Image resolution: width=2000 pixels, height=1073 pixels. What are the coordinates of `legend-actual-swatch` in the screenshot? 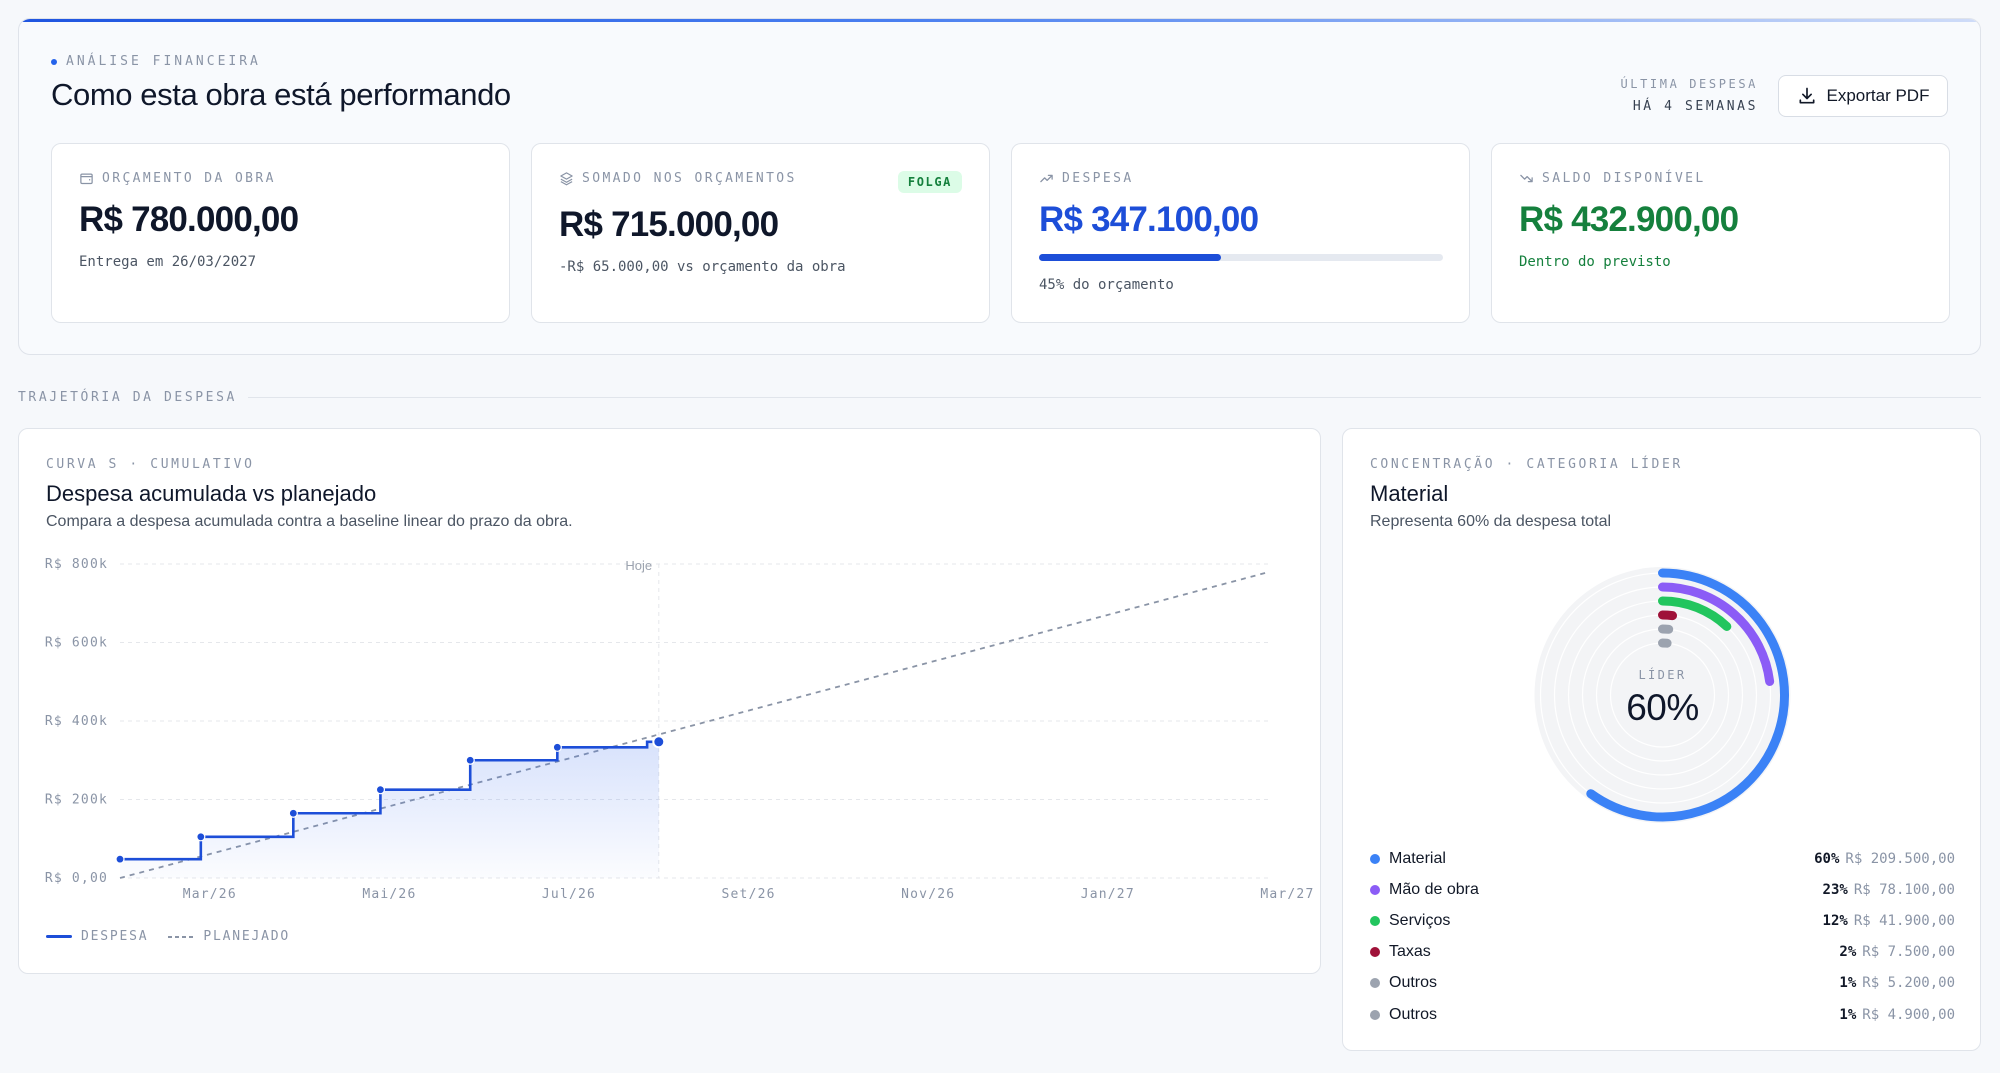 It's located at (59, 936).